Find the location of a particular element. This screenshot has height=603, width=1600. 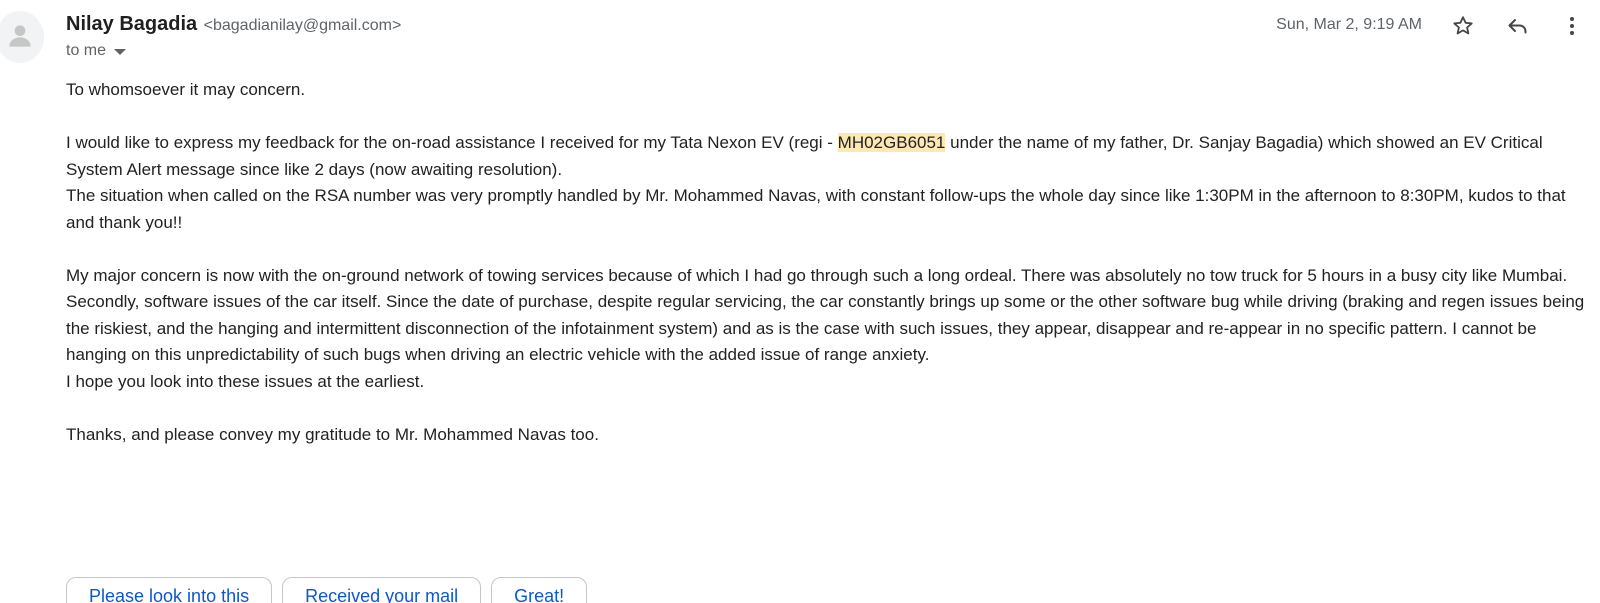

sender-email: <bagadianilay@gmail.com> is located at coordinates (302, 25).